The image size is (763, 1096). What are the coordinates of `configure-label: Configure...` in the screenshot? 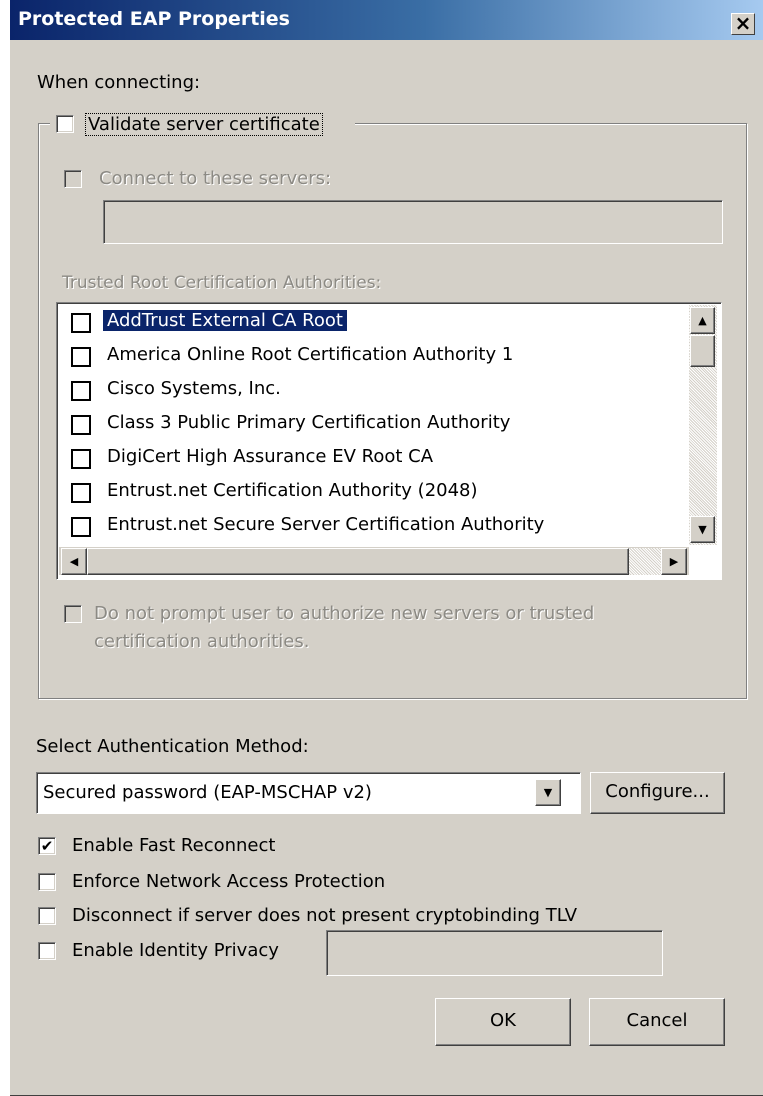 It's located at (657, 791).